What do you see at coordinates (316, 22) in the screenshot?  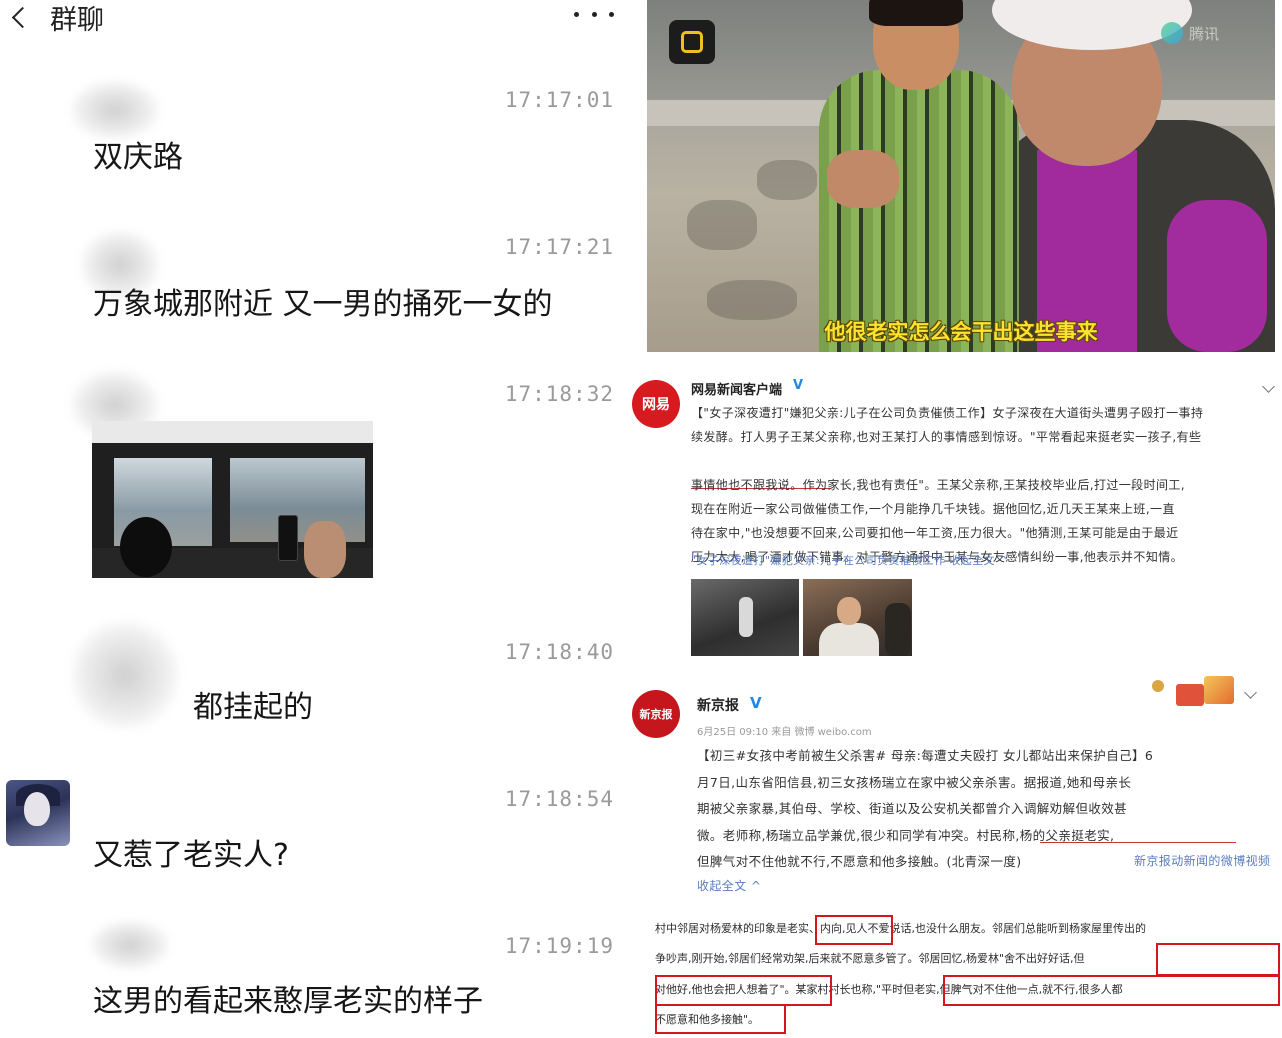 I see `chat-header: 群聊` at bounding box center [316, 22].